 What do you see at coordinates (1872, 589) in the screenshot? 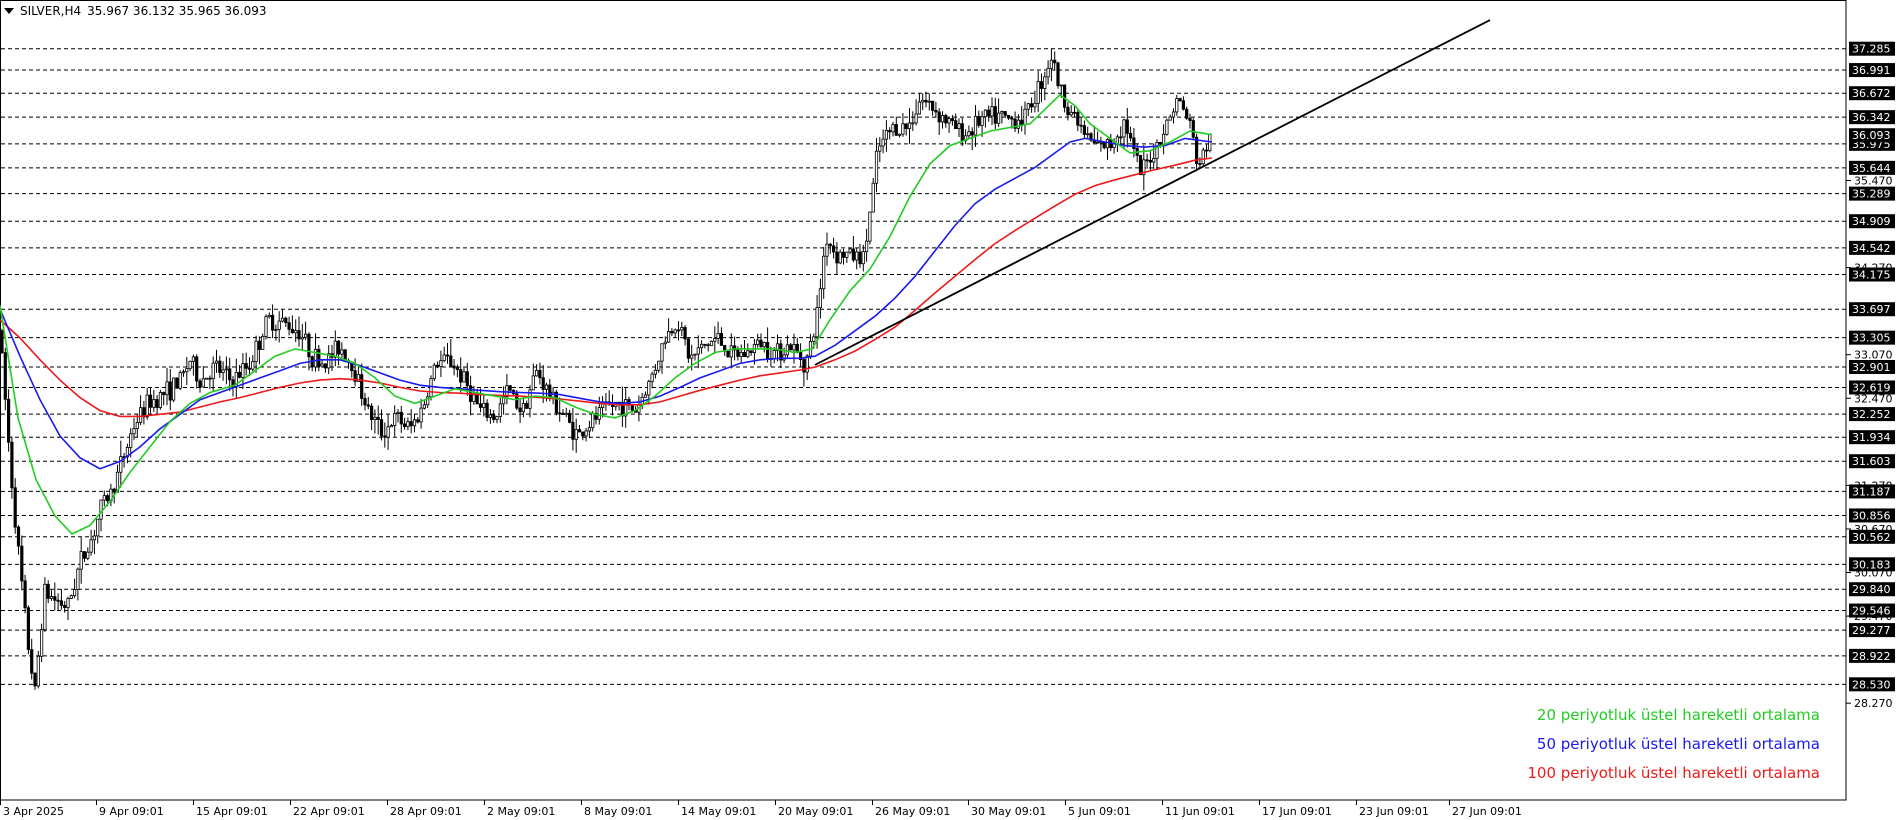
I see `level-price-box: 29.840` at bounding box center [1872, 589].